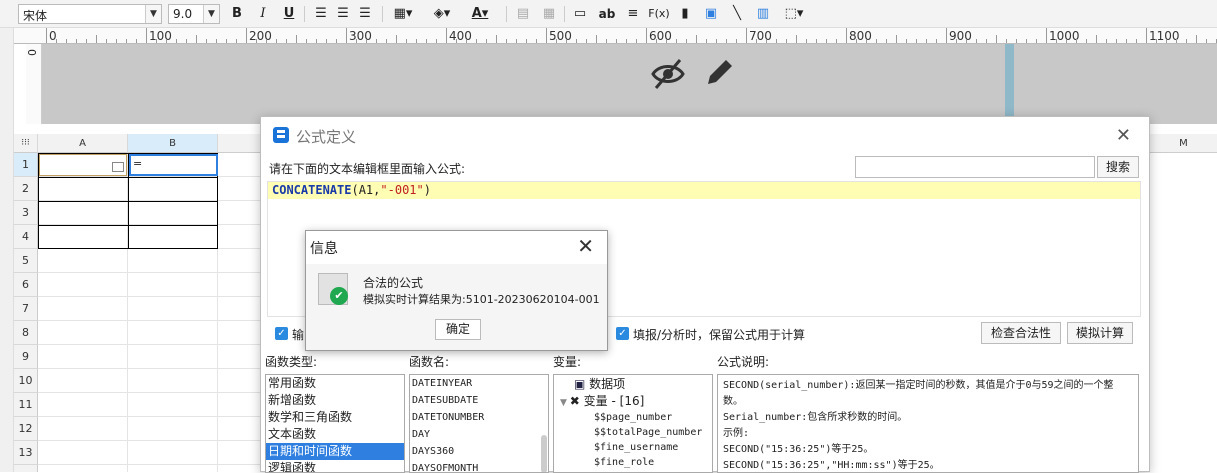 The image size is (1217, 473). I want to click on paragraph-icon: ≡, so click(633, 14).